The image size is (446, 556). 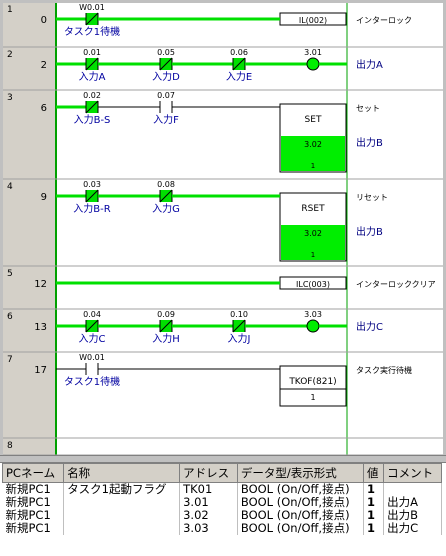 What do you see at coordinates (239, 338) in the screenshot?
I see `contact-label: 入力J` at bounding box center [239, 338].